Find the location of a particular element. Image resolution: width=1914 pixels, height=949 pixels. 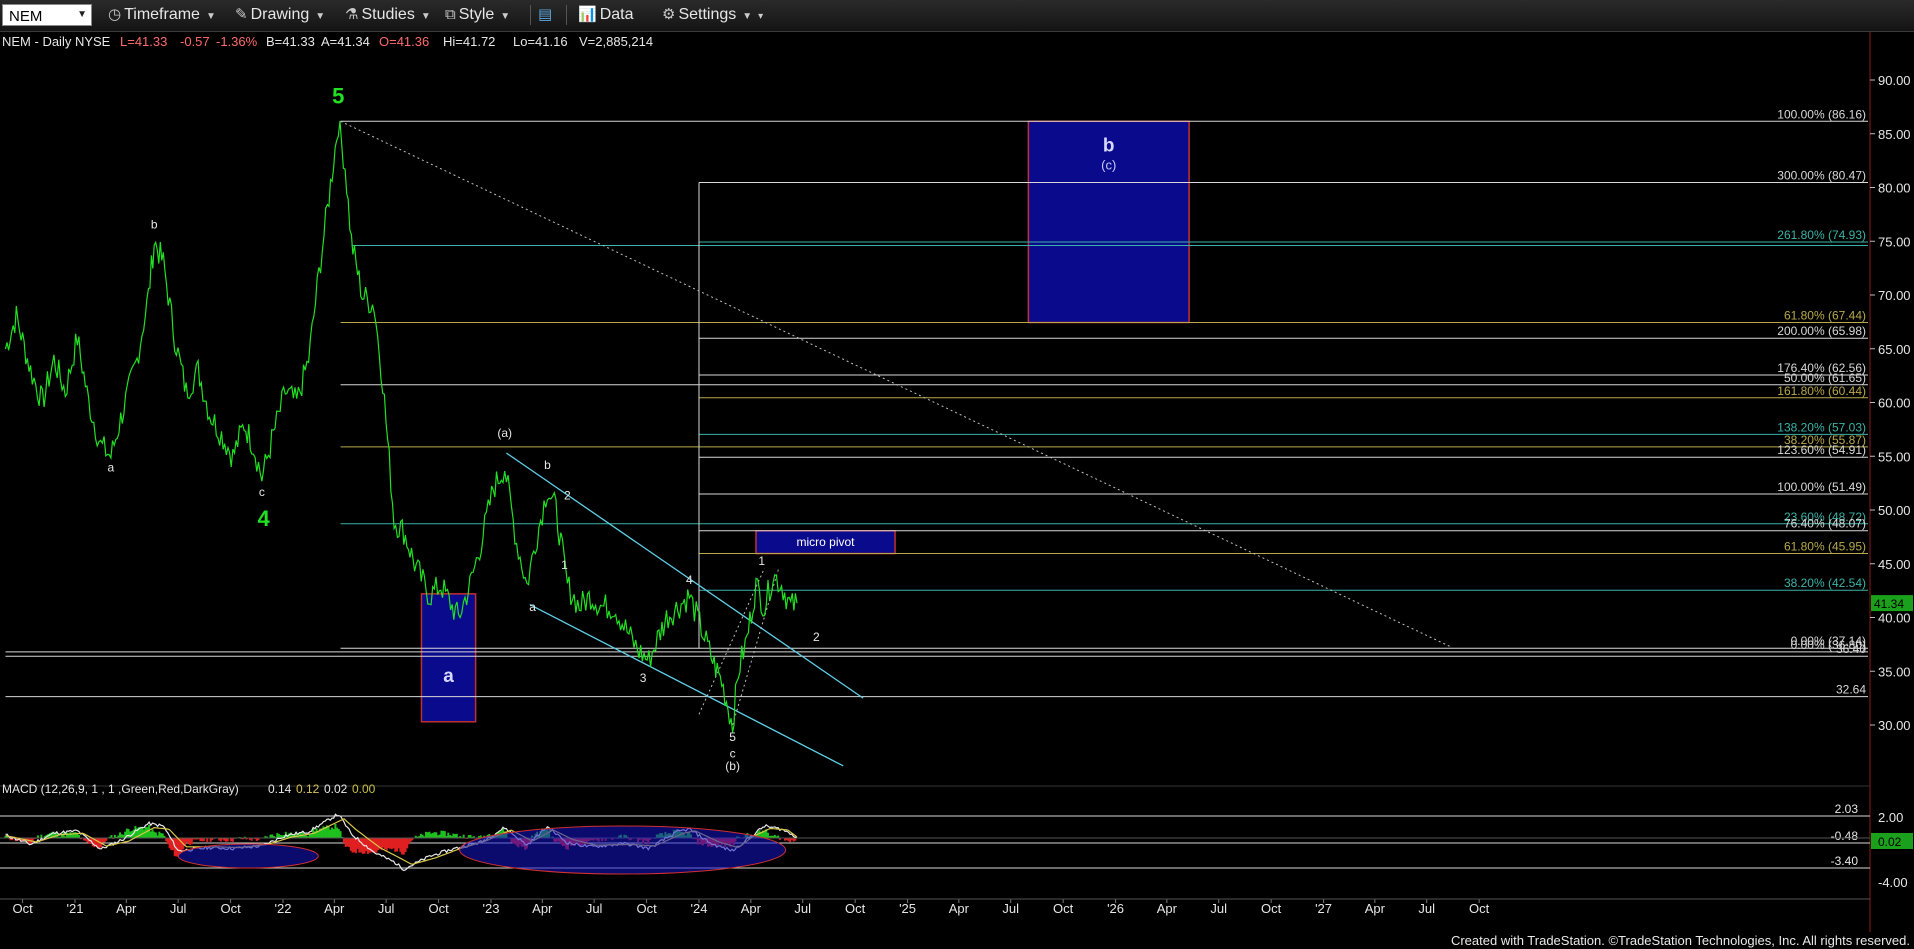

macd-value: 0.14 is located at coordinates (280, 789).